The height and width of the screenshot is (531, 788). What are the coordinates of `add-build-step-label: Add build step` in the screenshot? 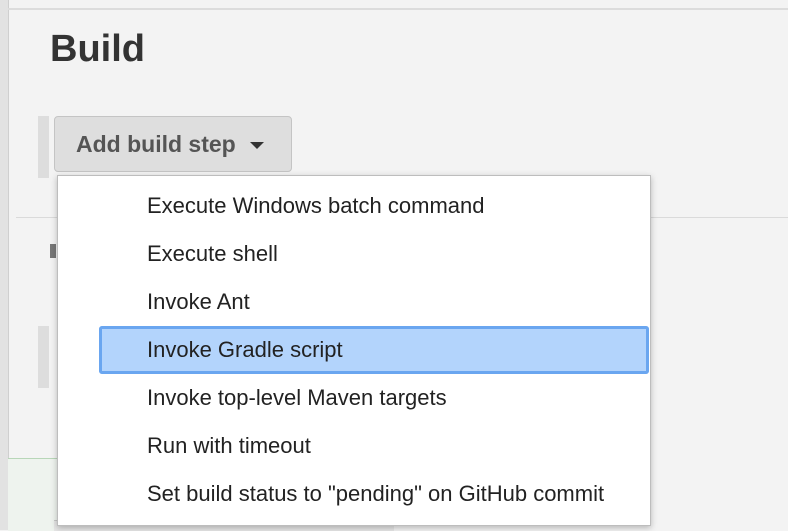 It's located at (156, 143).